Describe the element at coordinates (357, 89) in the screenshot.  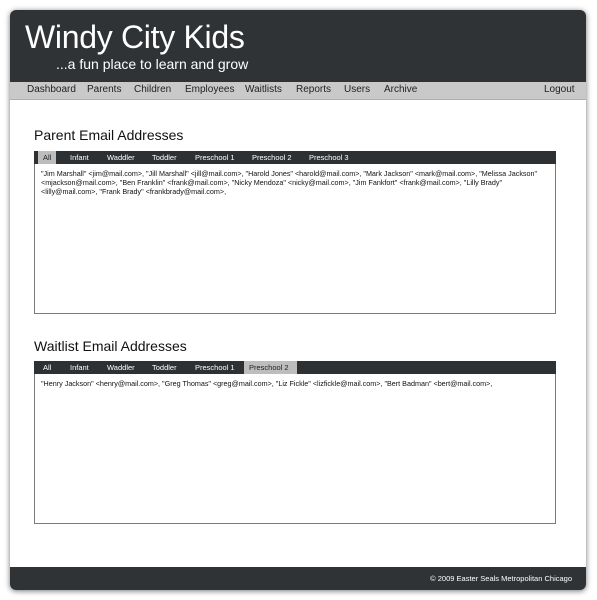
I see `nav-item-users: Users` at that location.